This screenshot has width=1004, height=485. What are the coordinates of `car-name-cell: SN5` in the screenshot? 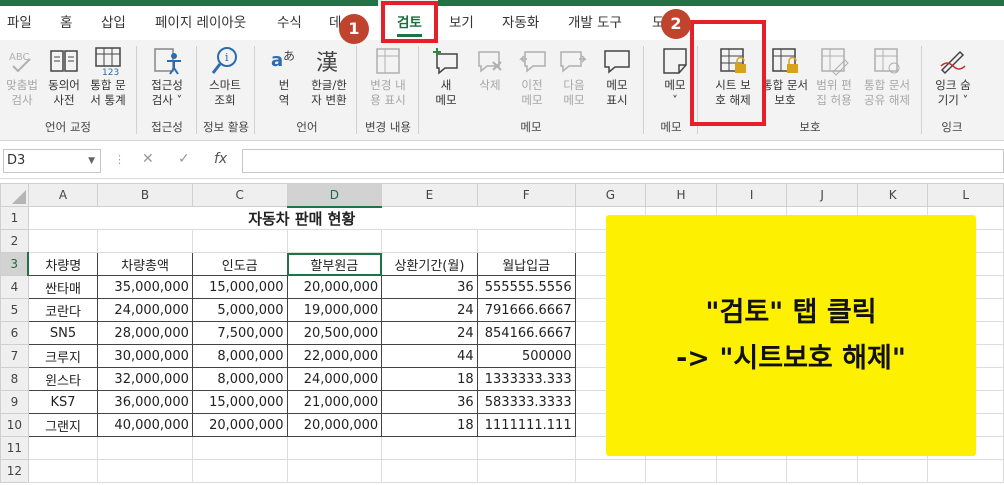 It's located at (63, 333).